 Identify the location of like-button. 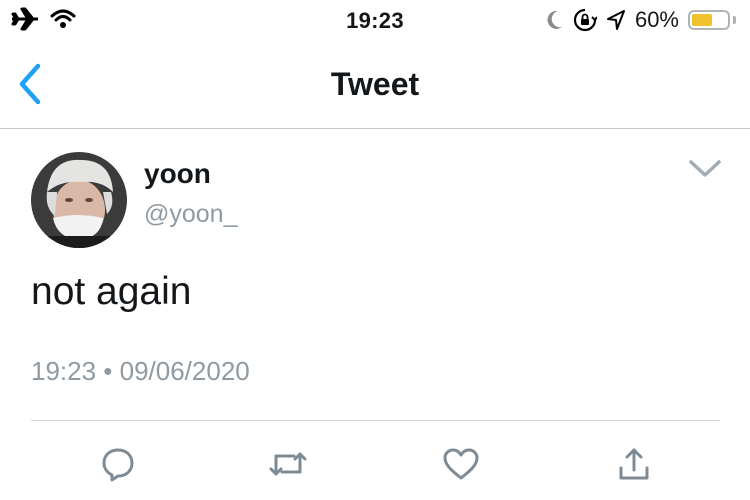
(461, 464).